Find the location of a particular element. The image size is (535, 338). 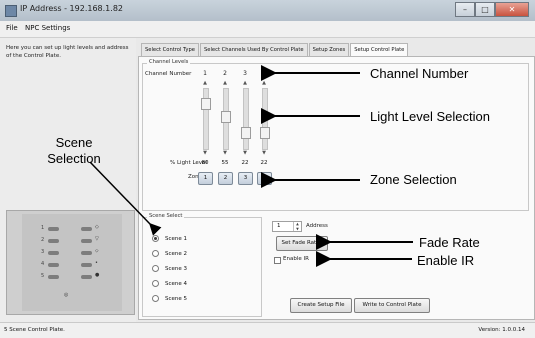

callout-light-level-selection: Light Level Selection is located at coordinates (430, 116).